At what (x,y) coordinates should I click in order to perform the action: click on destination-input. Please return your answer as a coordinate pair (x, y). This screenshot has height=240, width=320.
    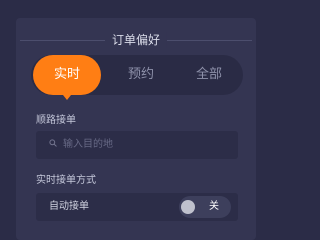
    Looking at the image, I should click on (148, 145).